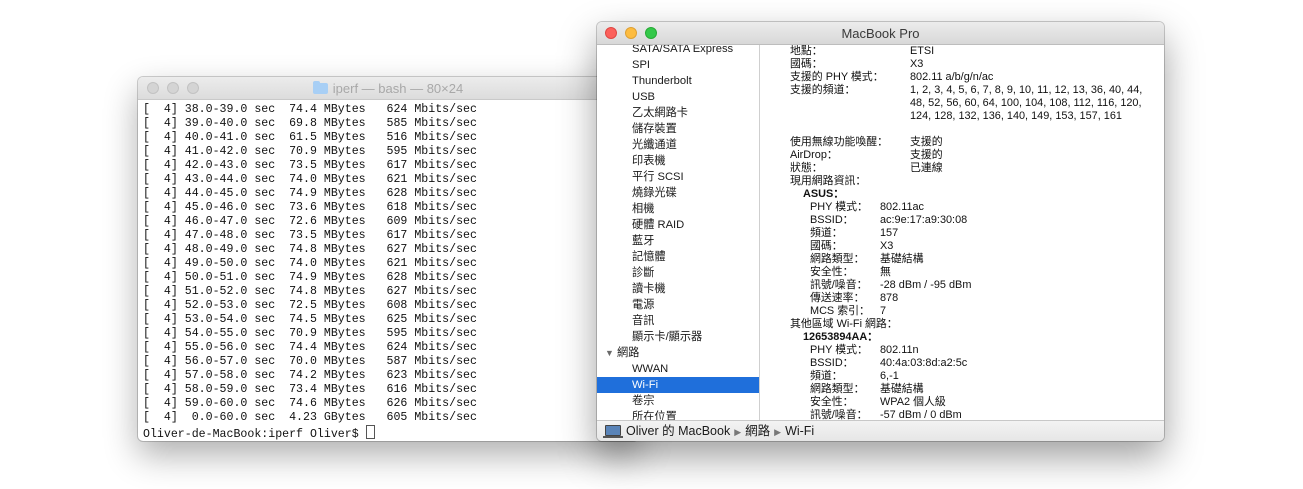 This screenshot has height=489, width=1303. I want to click on sidebar-item: 記憶體, so click(678, 257).